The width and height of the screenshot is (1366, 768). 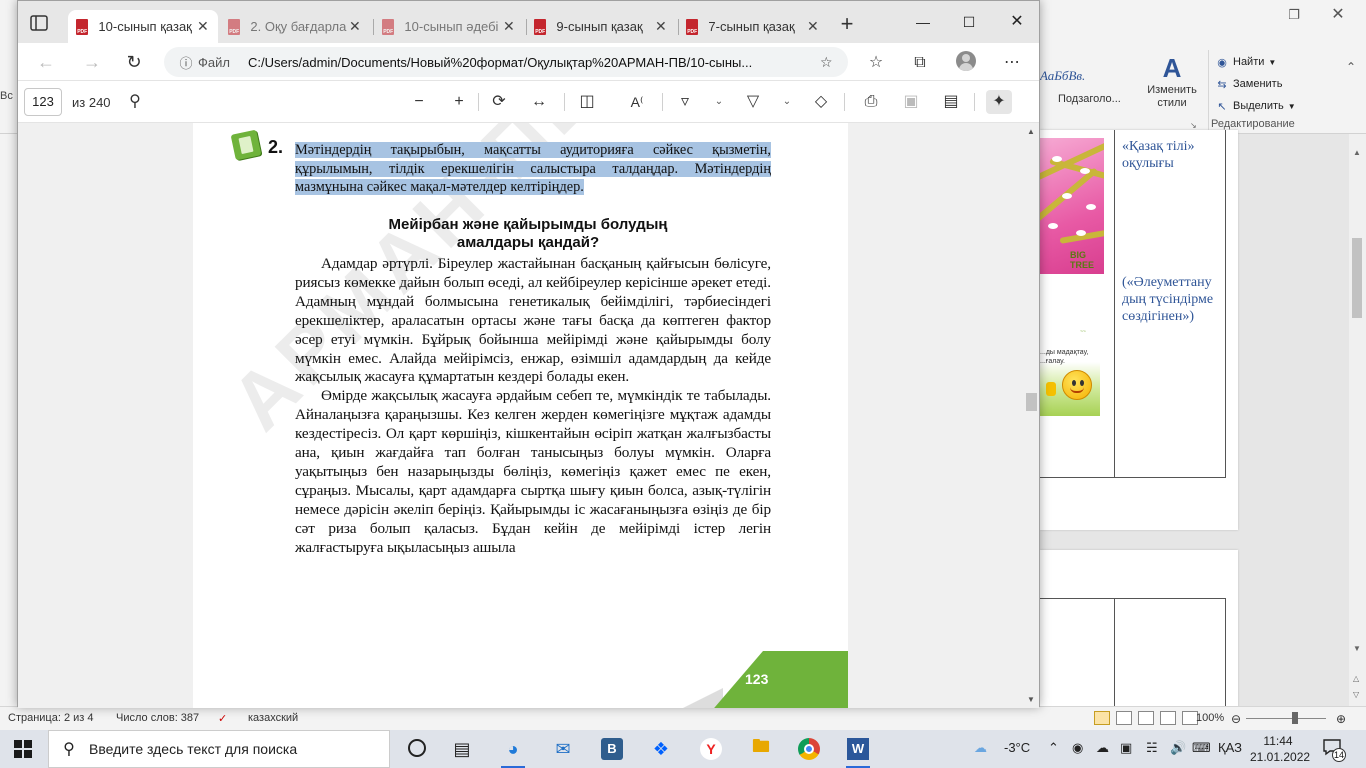 I want to click on smiley-image: ~~ ...ды мадақтау, ...ғалау., so click(x=1070, y=371).